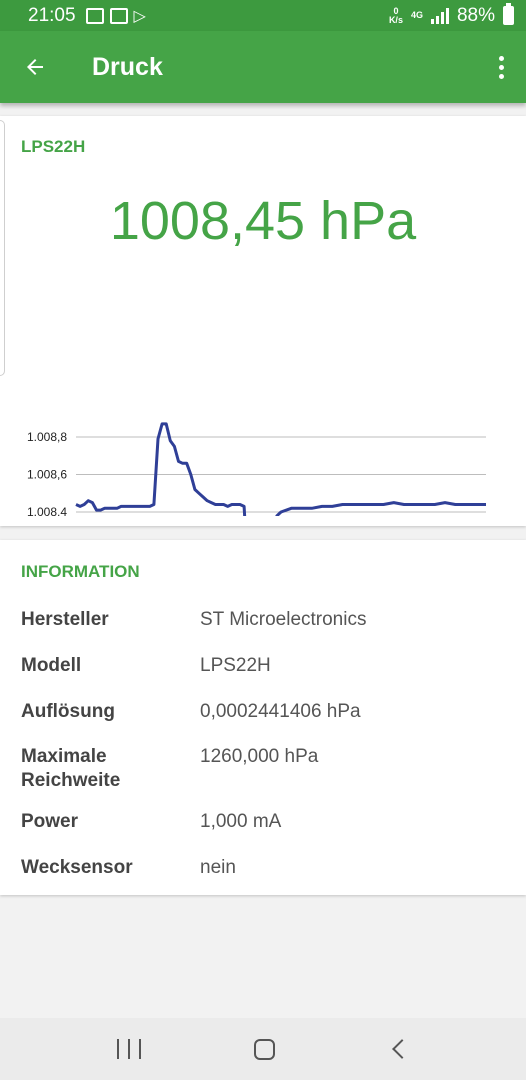  Describe the element at coordinates (80, 571) in the screenshot. I see `information-title: INFORMATION` at that location.